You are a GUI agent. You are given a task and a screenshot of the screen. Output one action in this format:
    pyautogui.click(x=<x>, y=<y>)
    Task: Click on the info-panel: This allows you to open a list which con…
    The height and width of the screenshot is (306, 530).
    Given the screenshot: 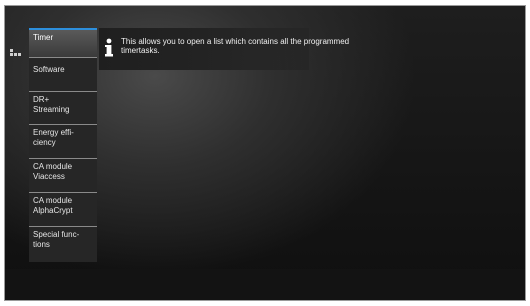 What is the action you would take?
    pyautogui.click(x=224, y=49)
    